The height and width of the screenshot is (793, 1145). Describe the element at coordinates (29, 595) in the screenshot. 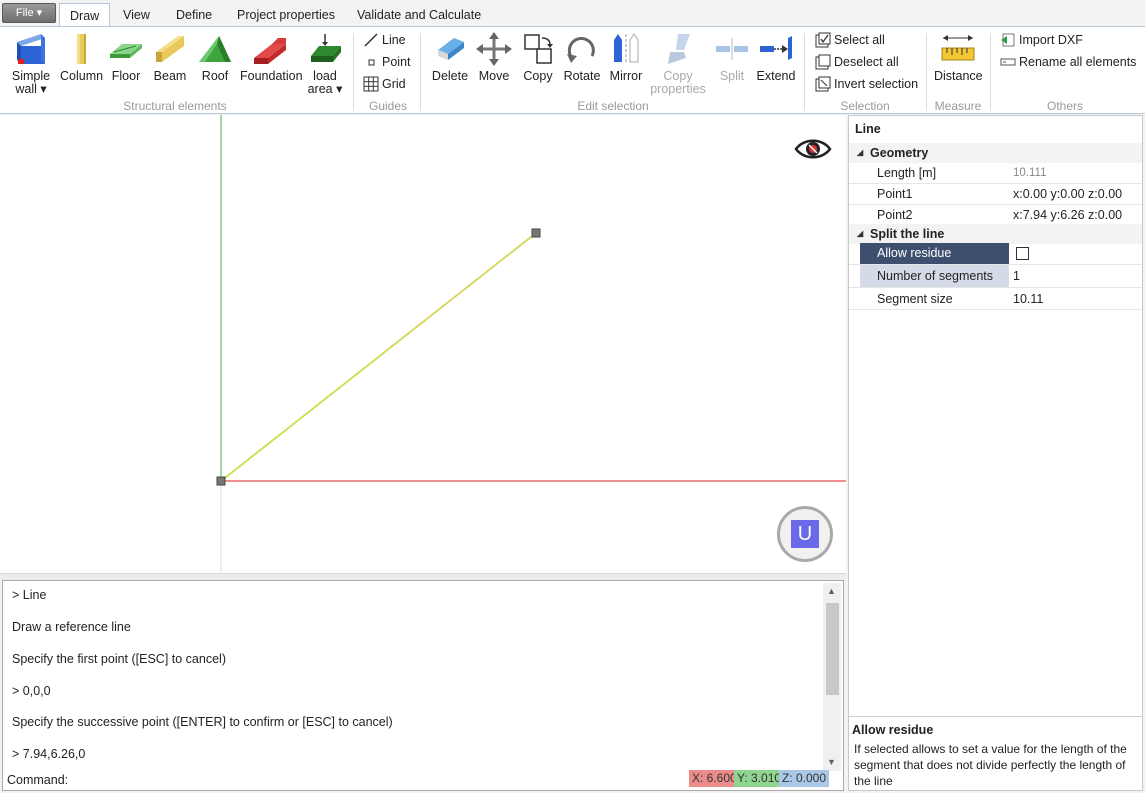

I see `console-line: > Line` at that location.